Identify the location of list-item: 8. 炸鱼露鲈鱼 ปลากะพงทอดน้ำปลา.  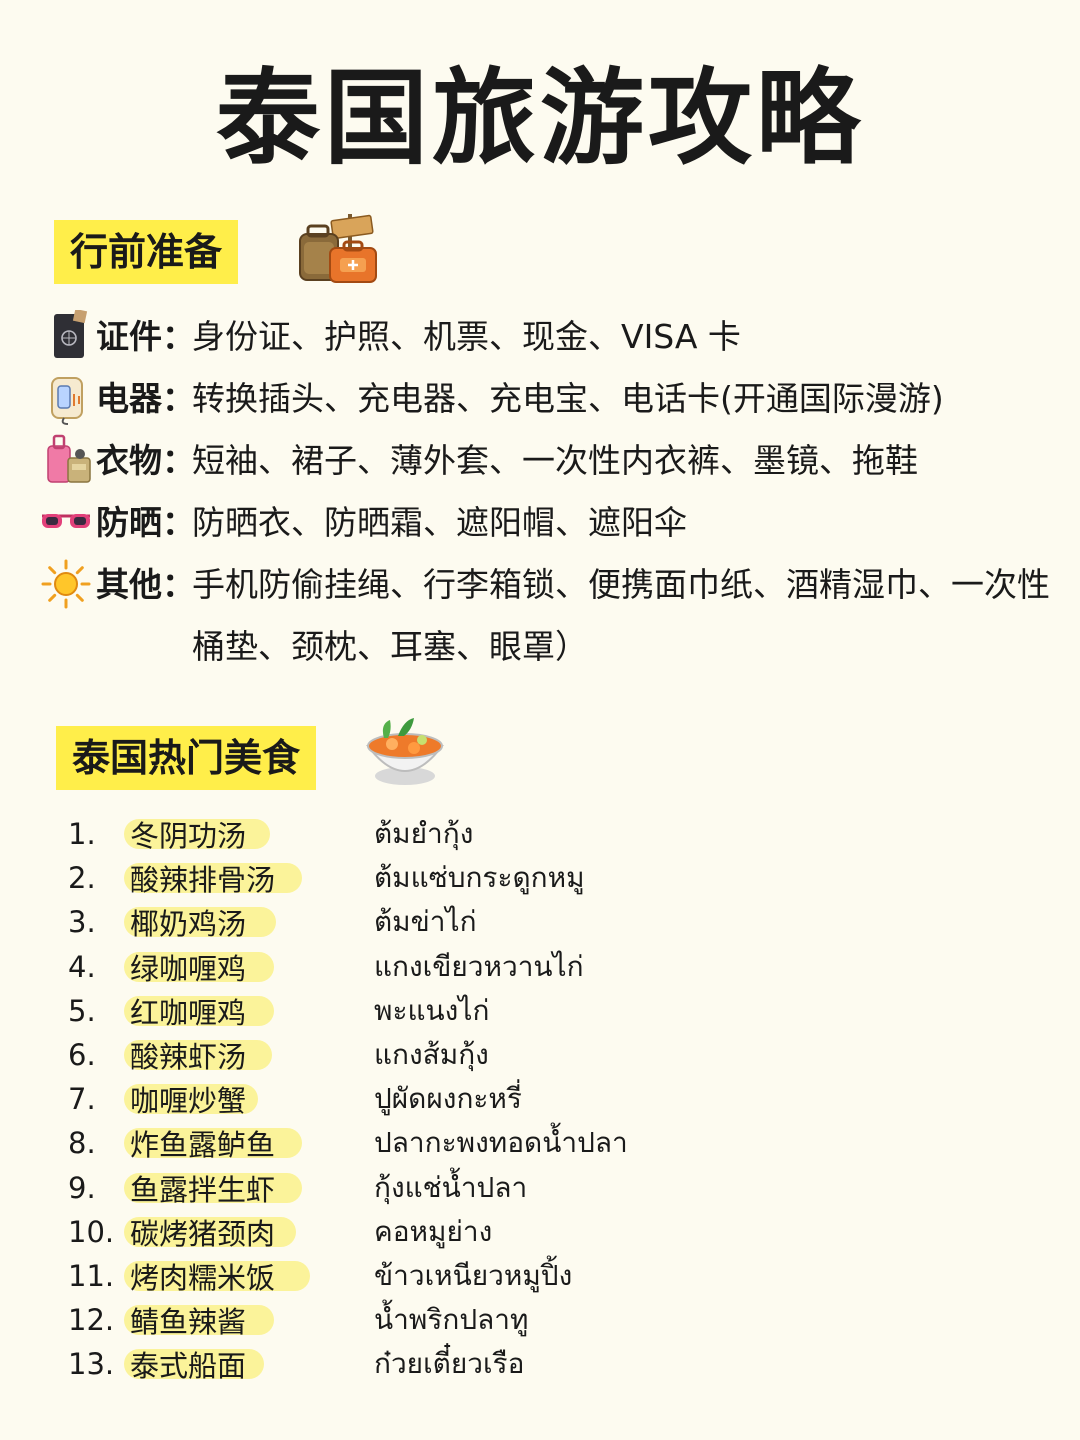
(518, 1143).